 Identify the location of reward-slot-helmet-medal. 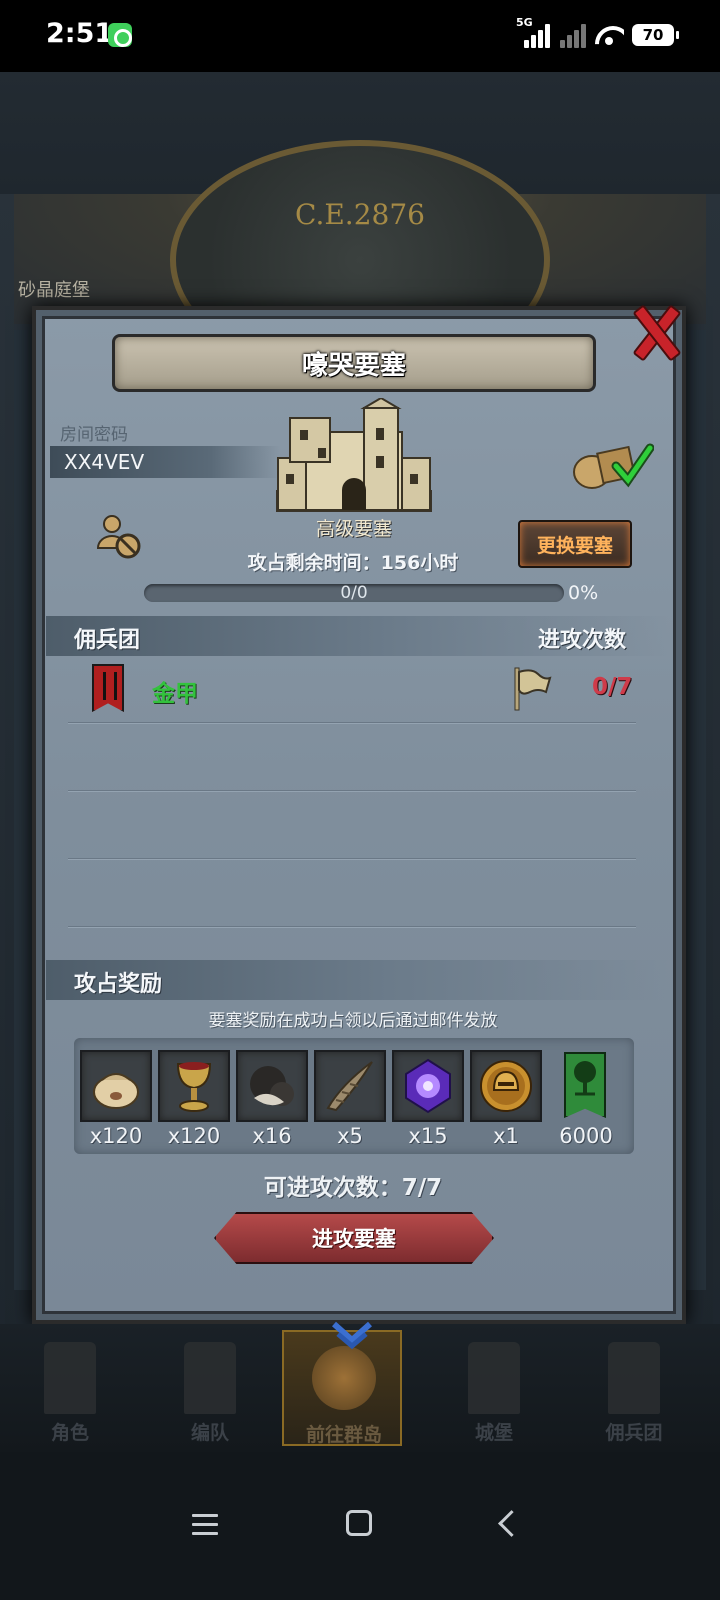
(506, 1086).